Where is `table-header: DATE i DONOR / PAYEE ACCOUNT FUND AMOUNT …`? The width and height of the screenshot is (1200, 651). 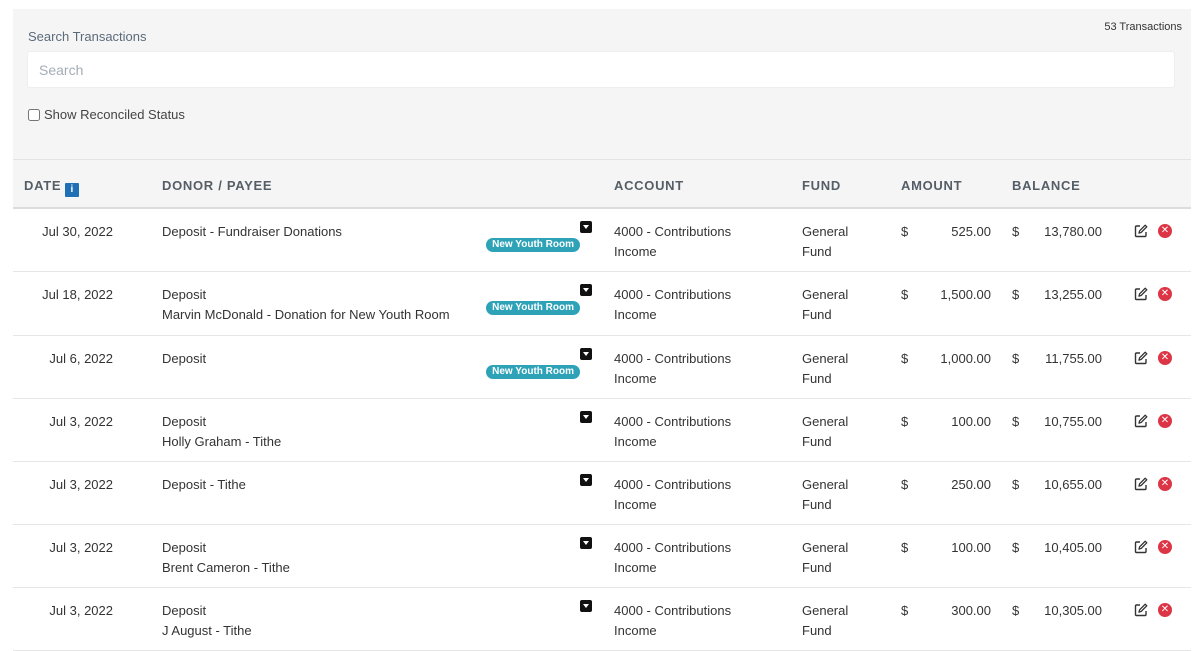
table-header: DATE i DONOR / PAYEE ACCOUNT FUND AMOUNT … is located at coordinates (602, 184).